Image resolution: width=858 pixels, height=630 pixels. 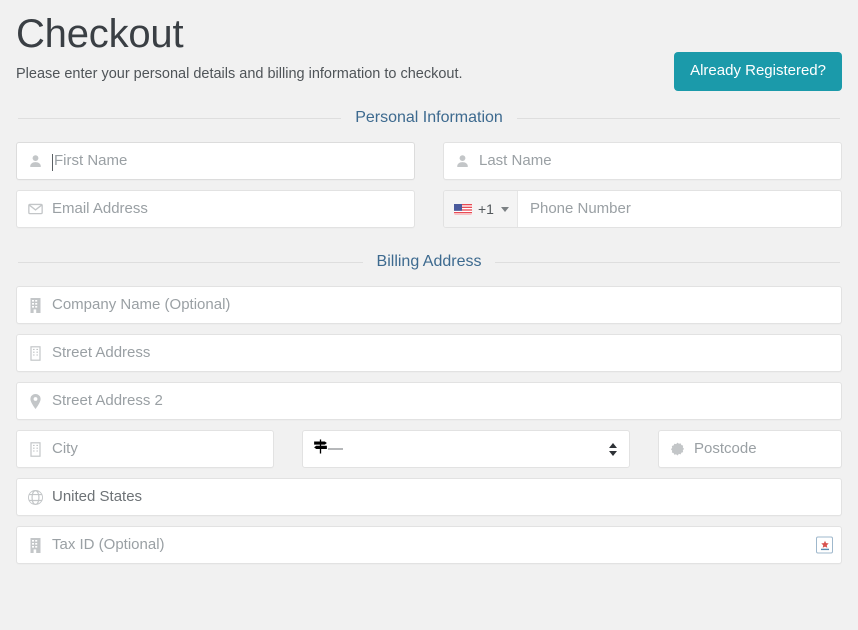 What do you see at coordinates (725, 448) in the screenshot?
I see `postcode-placeholder: Postcode` at bounding box center [725, 448].